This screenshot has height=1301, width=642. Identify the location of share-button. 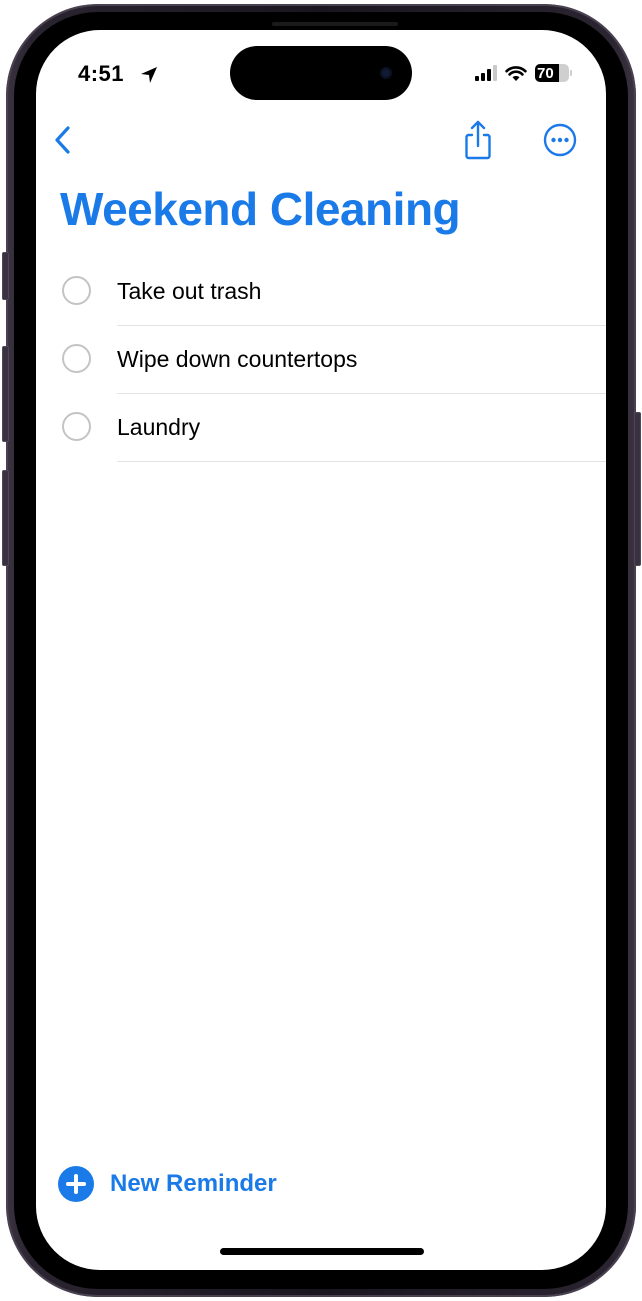
(478, 140).